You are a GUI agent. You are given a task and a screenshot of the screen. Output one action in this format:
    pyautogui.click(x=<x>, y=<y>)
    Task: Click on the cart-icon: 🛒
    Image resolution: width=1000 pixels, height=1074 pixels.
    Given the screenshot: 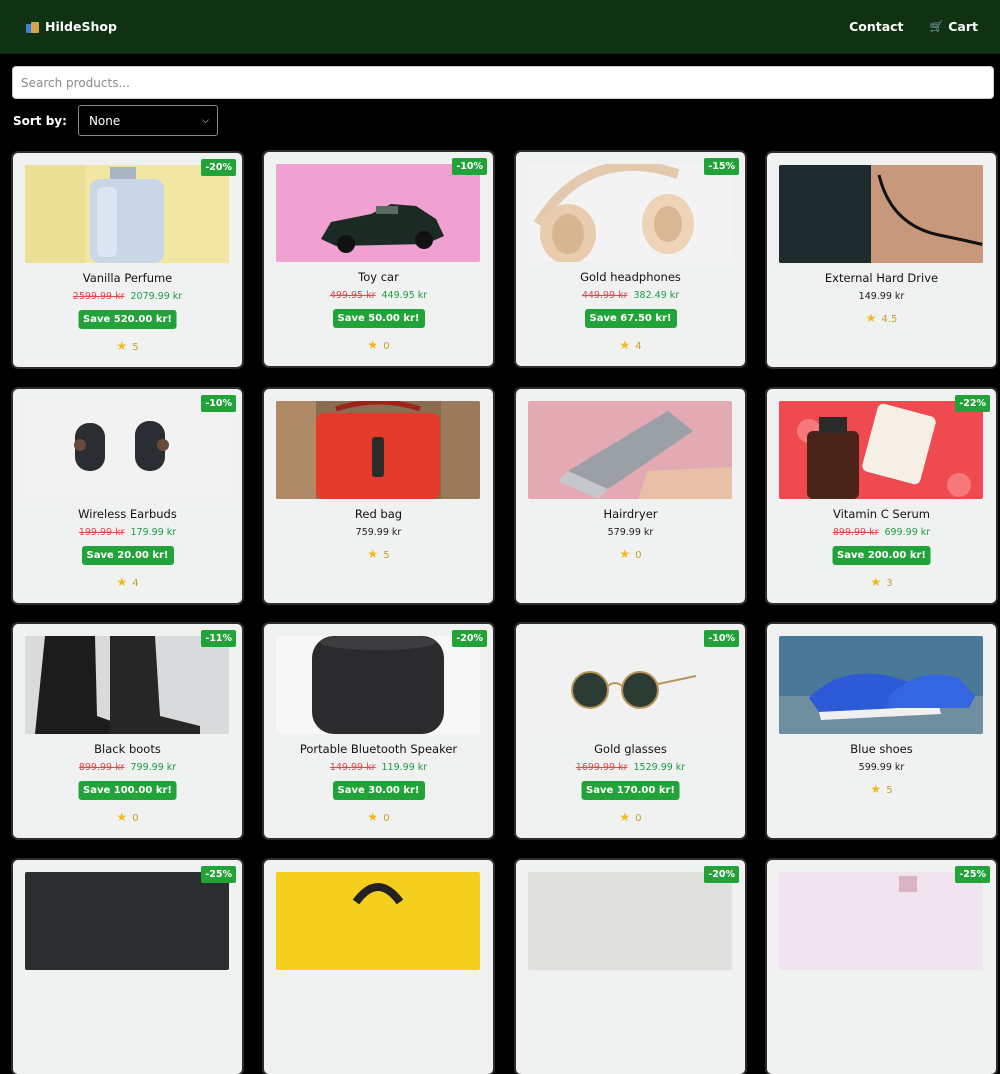 What is the action you would take?
    pyautogui.click(x=936, y=26)
    